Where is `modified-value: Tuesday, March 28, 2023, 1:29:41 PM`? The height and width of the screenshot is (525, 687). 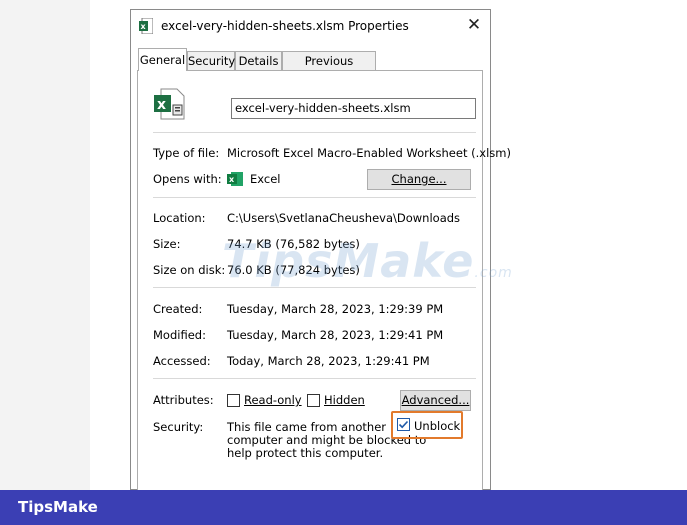 modified-value: Tuesday, March 28, 2023, 1:29:41 PM is located at coordinates (335, 335).